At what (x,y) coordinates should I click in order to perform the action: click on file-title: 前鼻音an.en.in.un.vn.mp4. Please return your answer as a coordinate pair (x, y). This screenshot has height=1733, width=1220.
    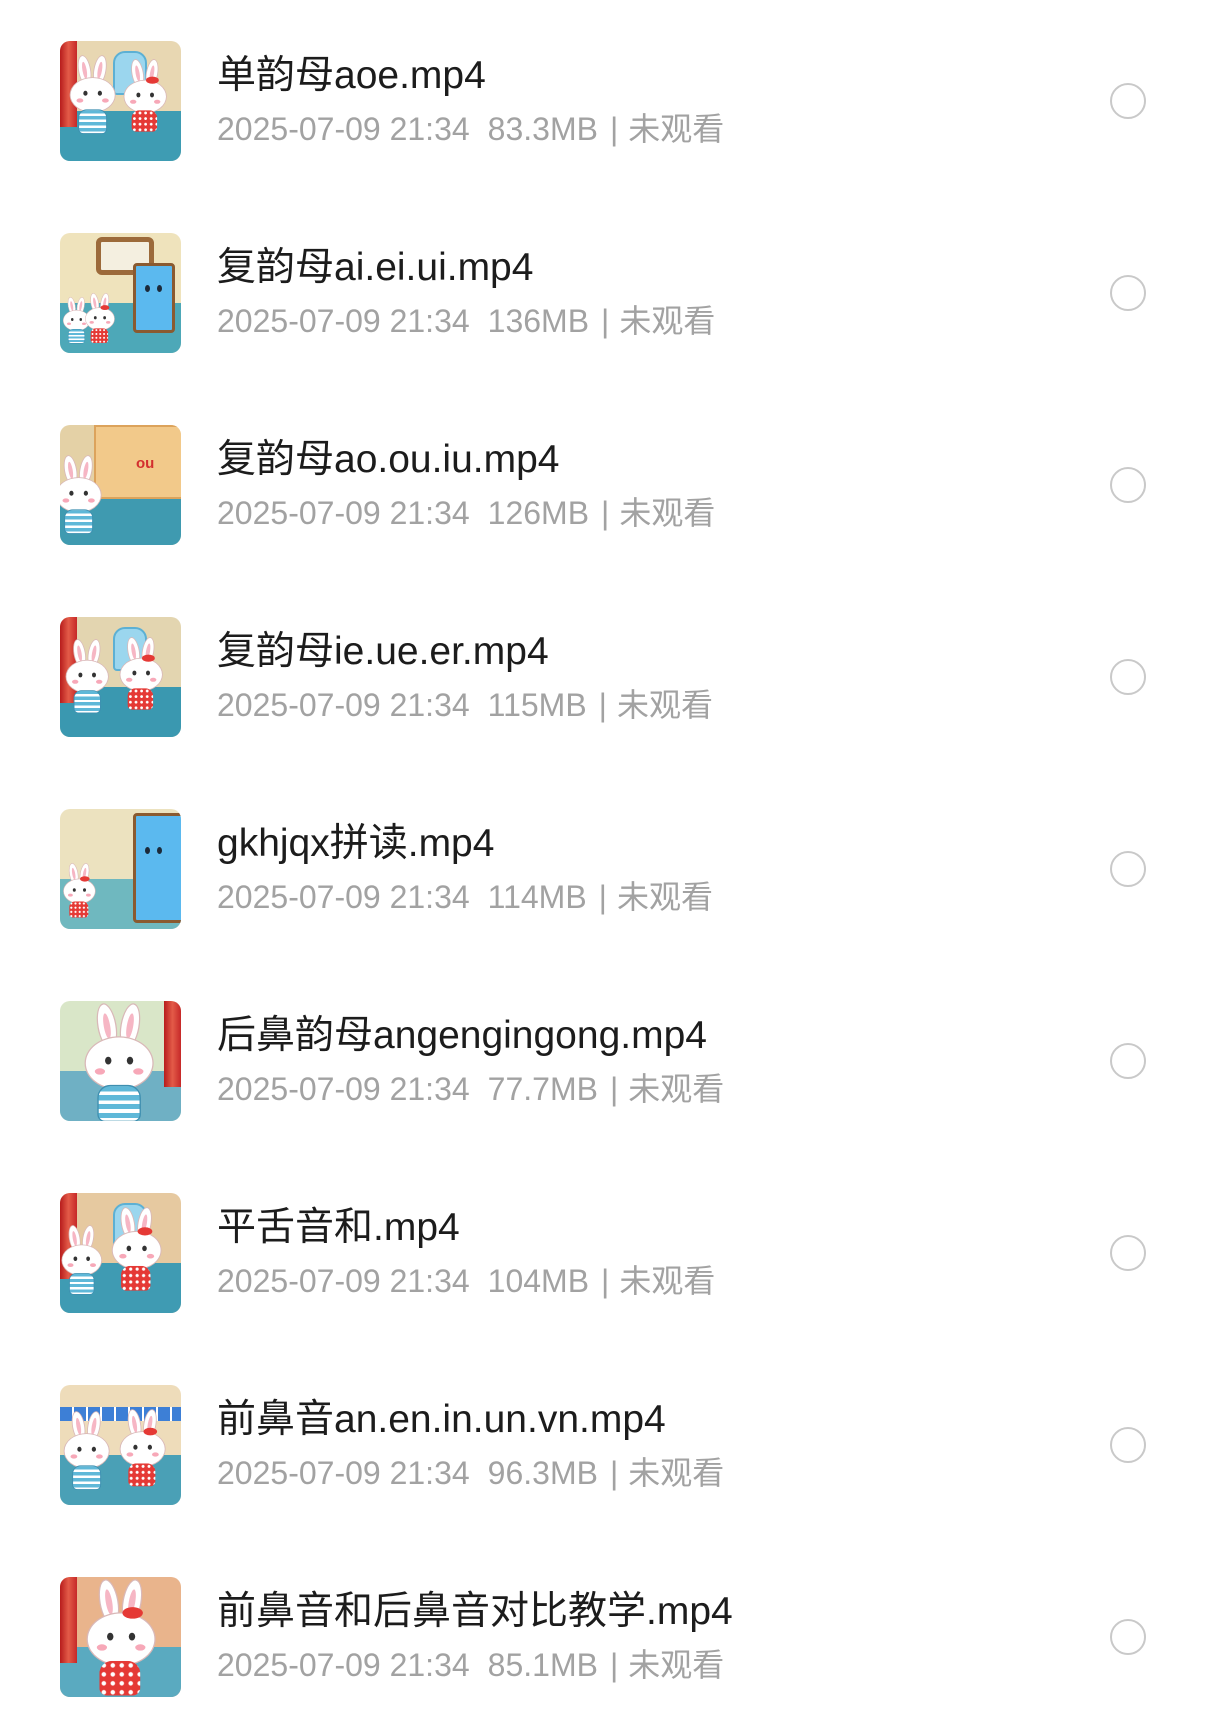
    Looking at the image, I should click on (470, 1420).